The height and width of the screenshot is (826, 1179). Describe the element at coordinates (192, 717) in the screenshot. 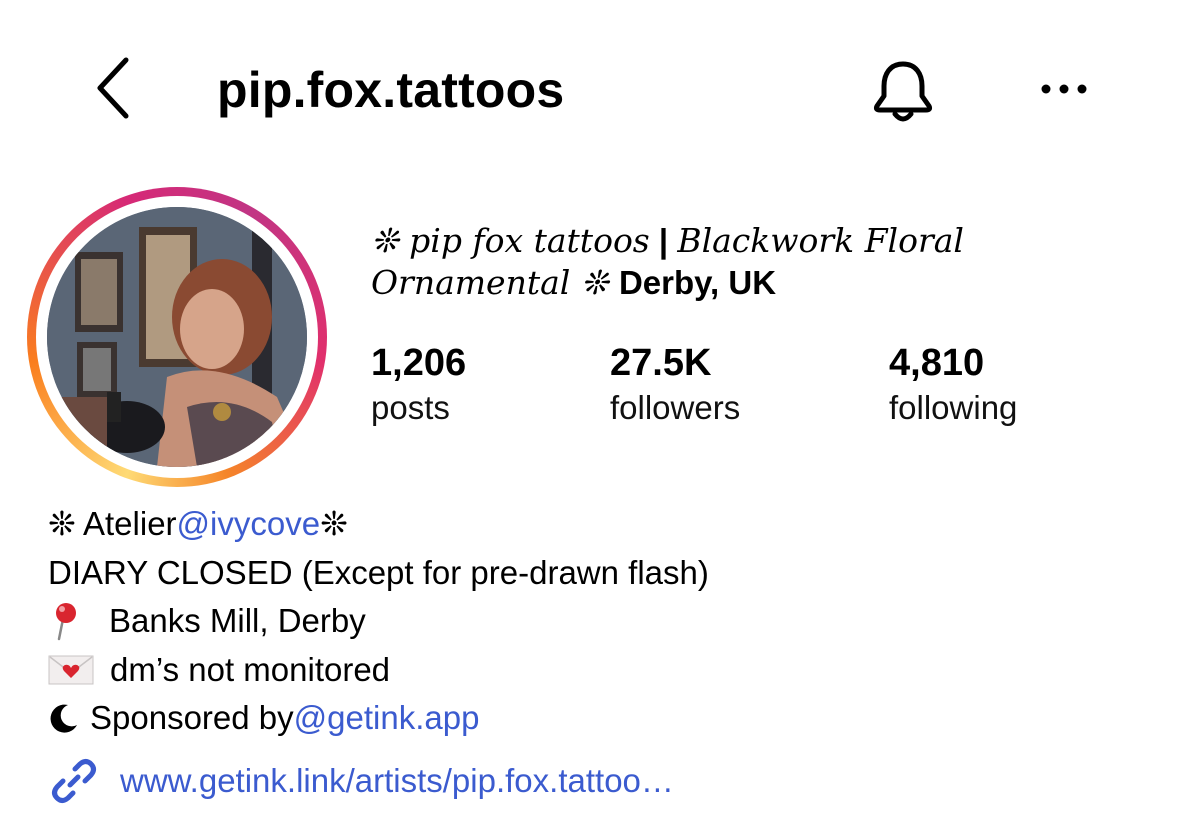

I see `bio-text: Sponsored by` at that location.